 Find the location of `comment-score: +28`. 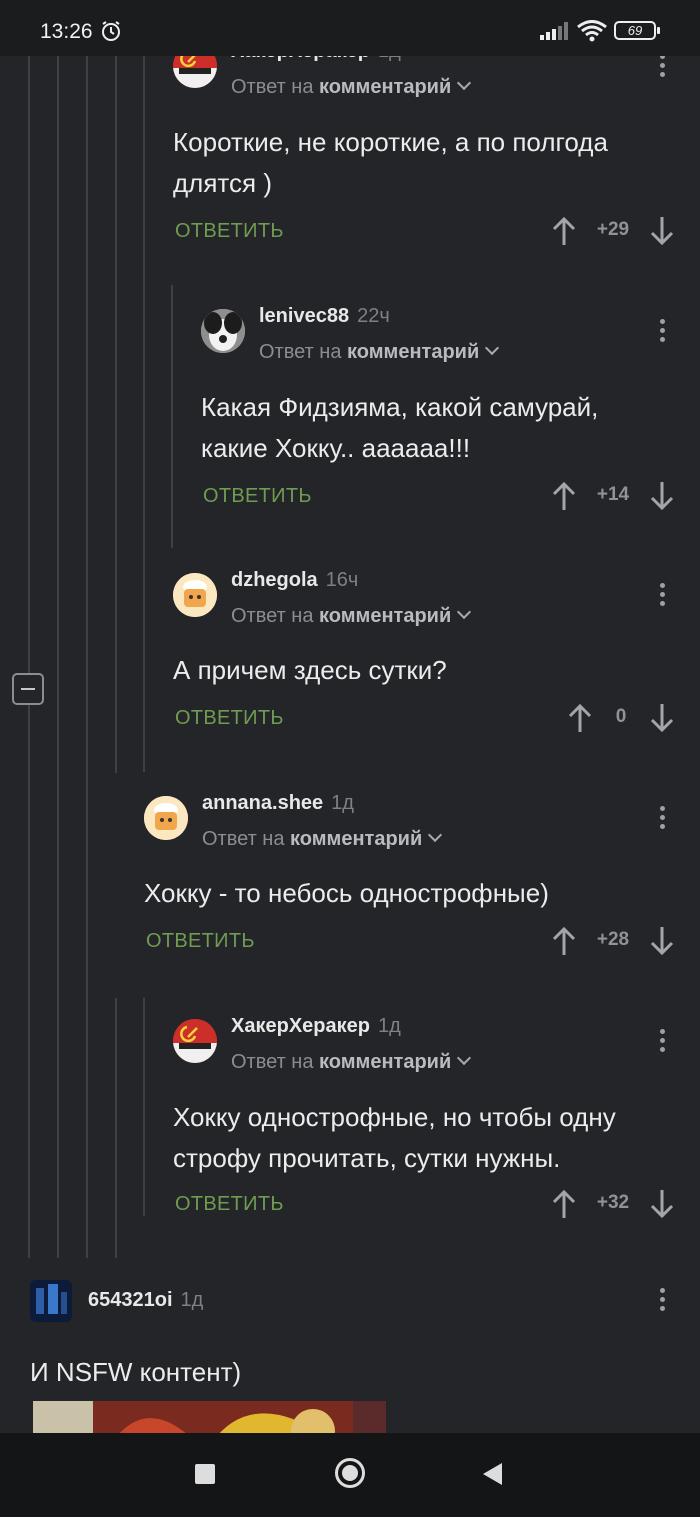

comment-score: +28 is located at coordinates (613, 939).